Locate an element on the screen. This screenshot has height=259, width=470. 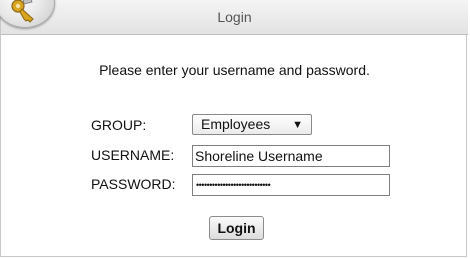
title-bar: Login is located at coordinates (234, 17).